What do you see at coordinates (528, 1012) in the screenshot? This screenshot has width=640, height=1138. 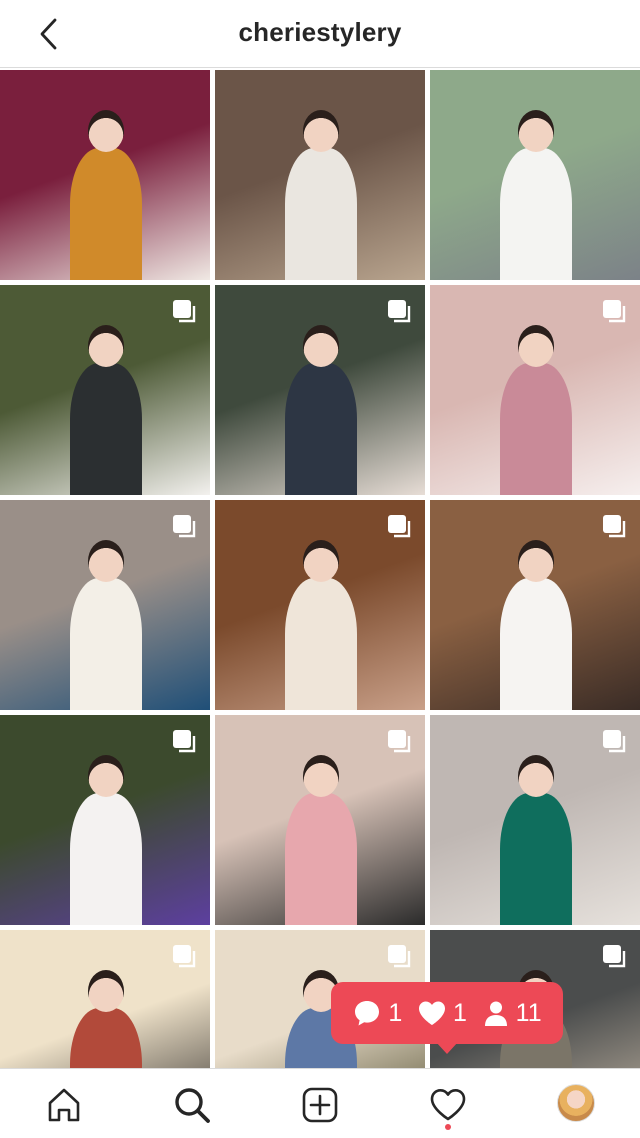 I see `followers-count: 11` at bounding box center [528, 1012].